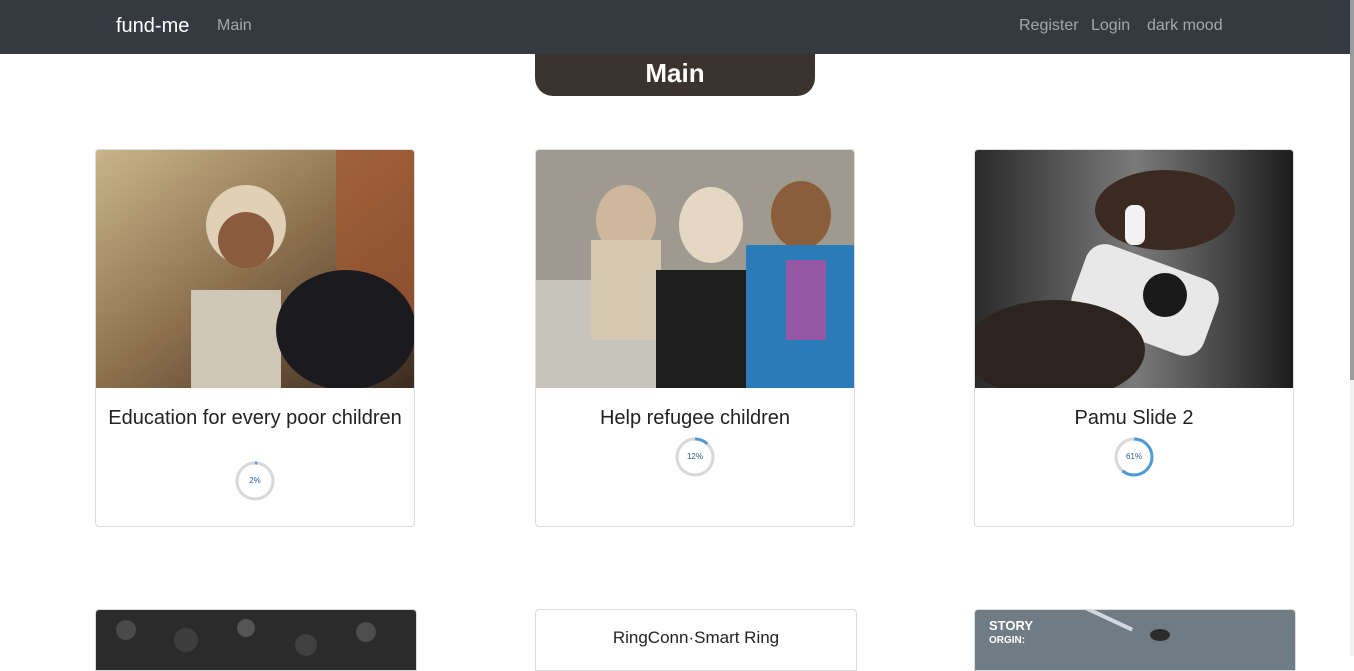 The height and width of the screenshot is (671, 1354). Describe the element at coordinates (1134, 418) in the screenshot. I see `campaign-title: Pamu Slide 2` at that location.